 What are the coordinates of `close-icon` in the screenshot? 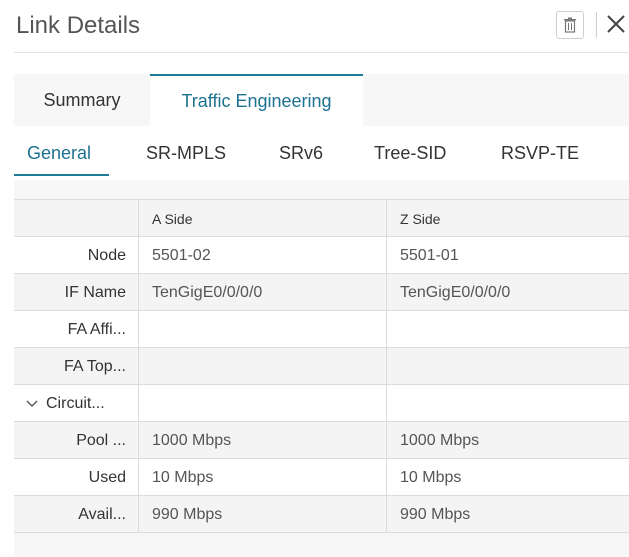 It's located at (616, 24).